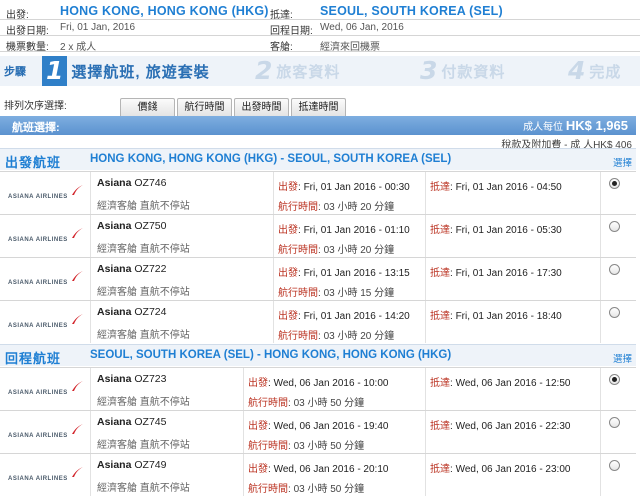 Image resolution: width=640 pixels, height=499 pixels. I want to click on arrival-time: 抵達: Wed, 06 Jan 2016 - 12:50, so click(500, 383).